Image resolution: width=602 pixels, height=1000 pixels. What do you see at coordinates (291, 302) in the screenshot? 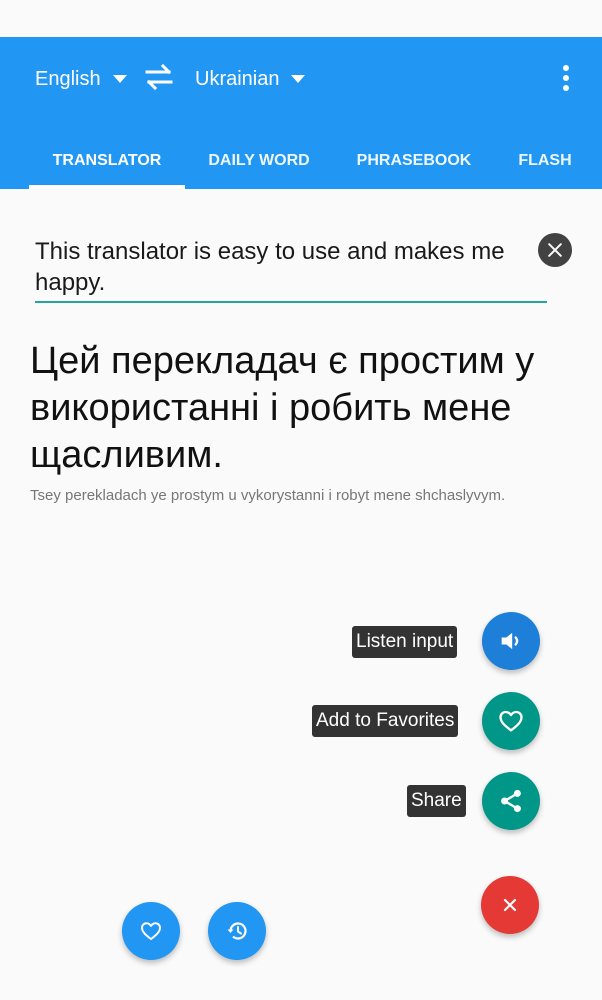
I see `input-underline` at bounding box center [291, 302].